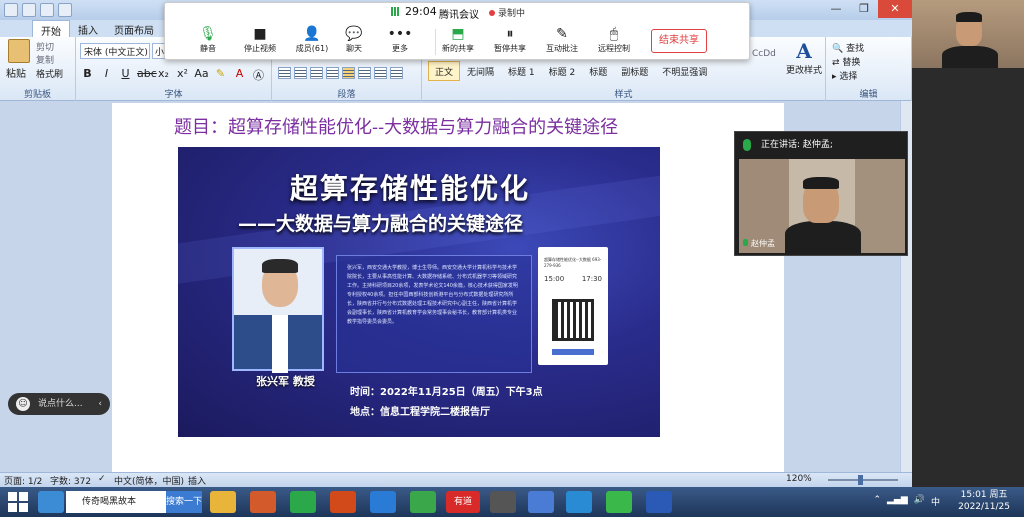  I want to click on taskbar-app-office, so click(343, 502).